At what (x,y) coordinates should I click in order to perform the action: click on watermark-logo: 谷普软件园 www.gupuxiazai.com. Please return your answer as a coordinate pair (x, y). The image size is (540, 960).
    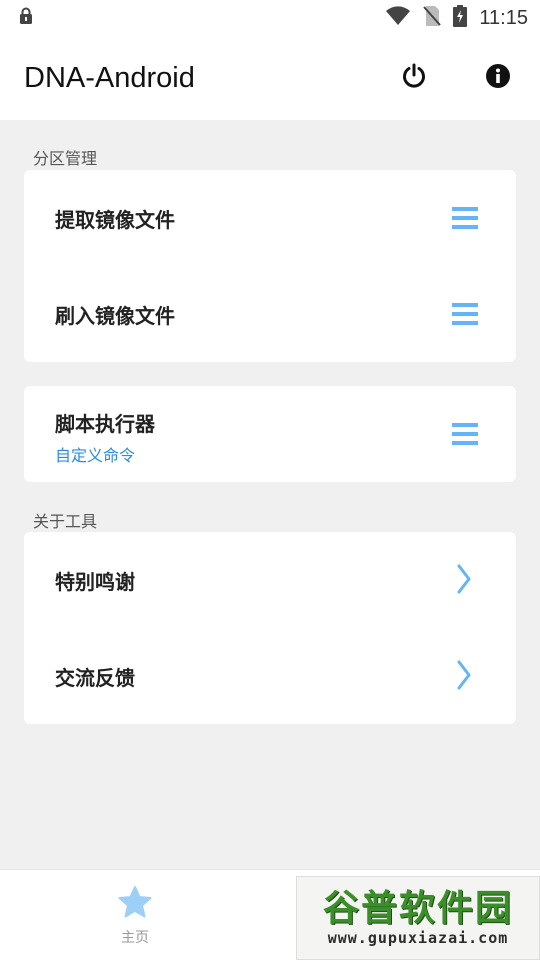
    Looking at the image, I should click on (418, 918).